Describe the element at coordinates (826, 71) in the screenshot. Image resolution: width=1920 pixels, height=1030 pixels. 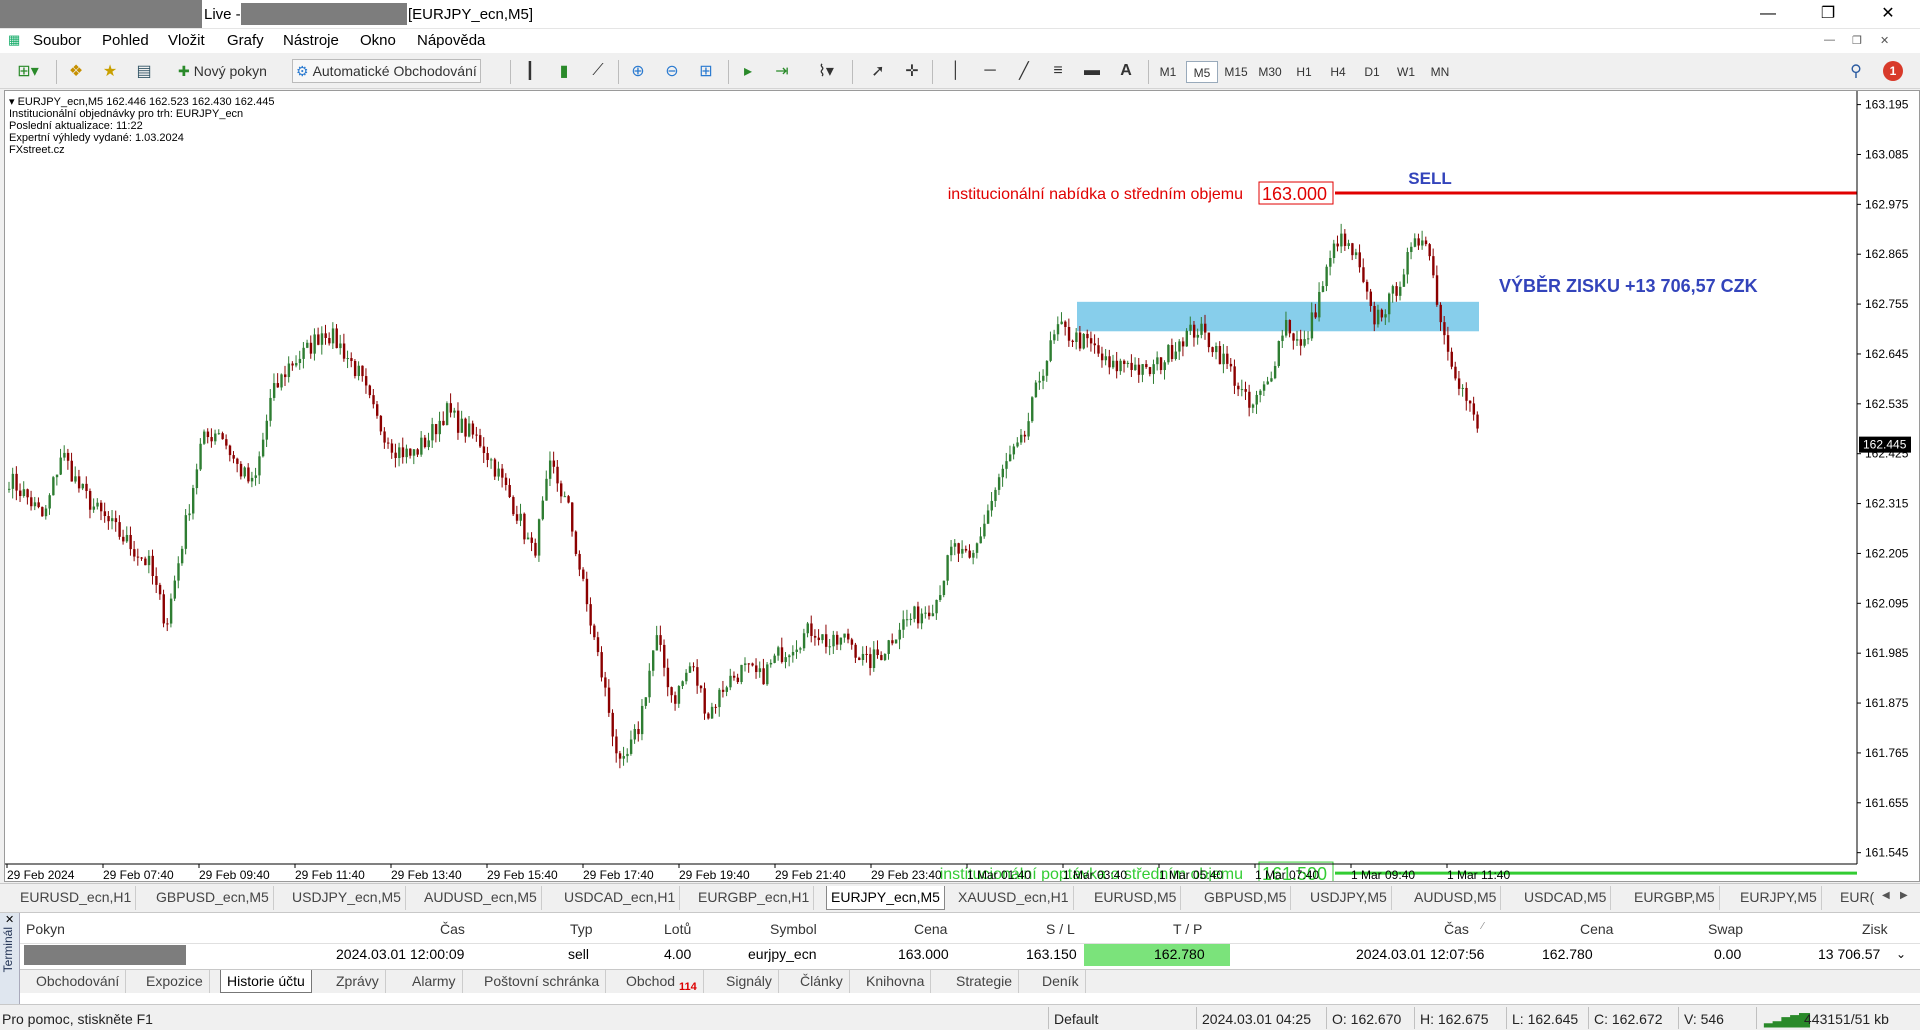
I see `indicators-icon: ⌇▾` at that location.